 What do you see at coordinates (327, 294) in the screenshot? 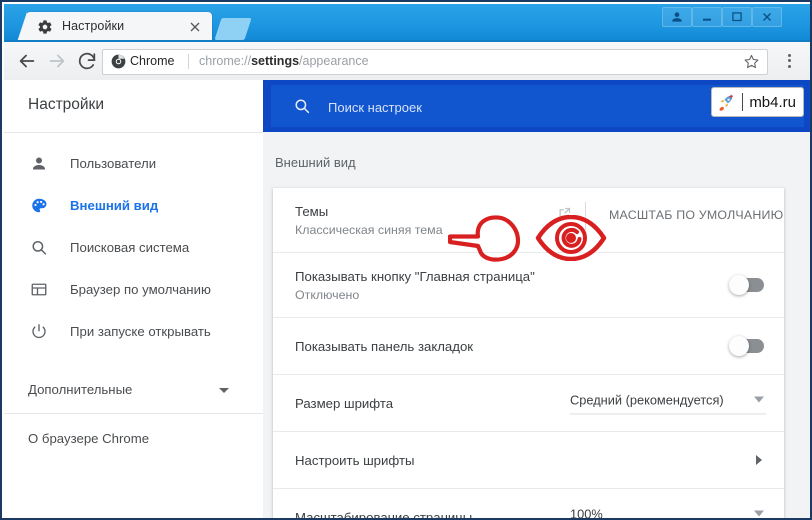
I see `row-subtitle: Отключено` at bounding box center [327, 294].